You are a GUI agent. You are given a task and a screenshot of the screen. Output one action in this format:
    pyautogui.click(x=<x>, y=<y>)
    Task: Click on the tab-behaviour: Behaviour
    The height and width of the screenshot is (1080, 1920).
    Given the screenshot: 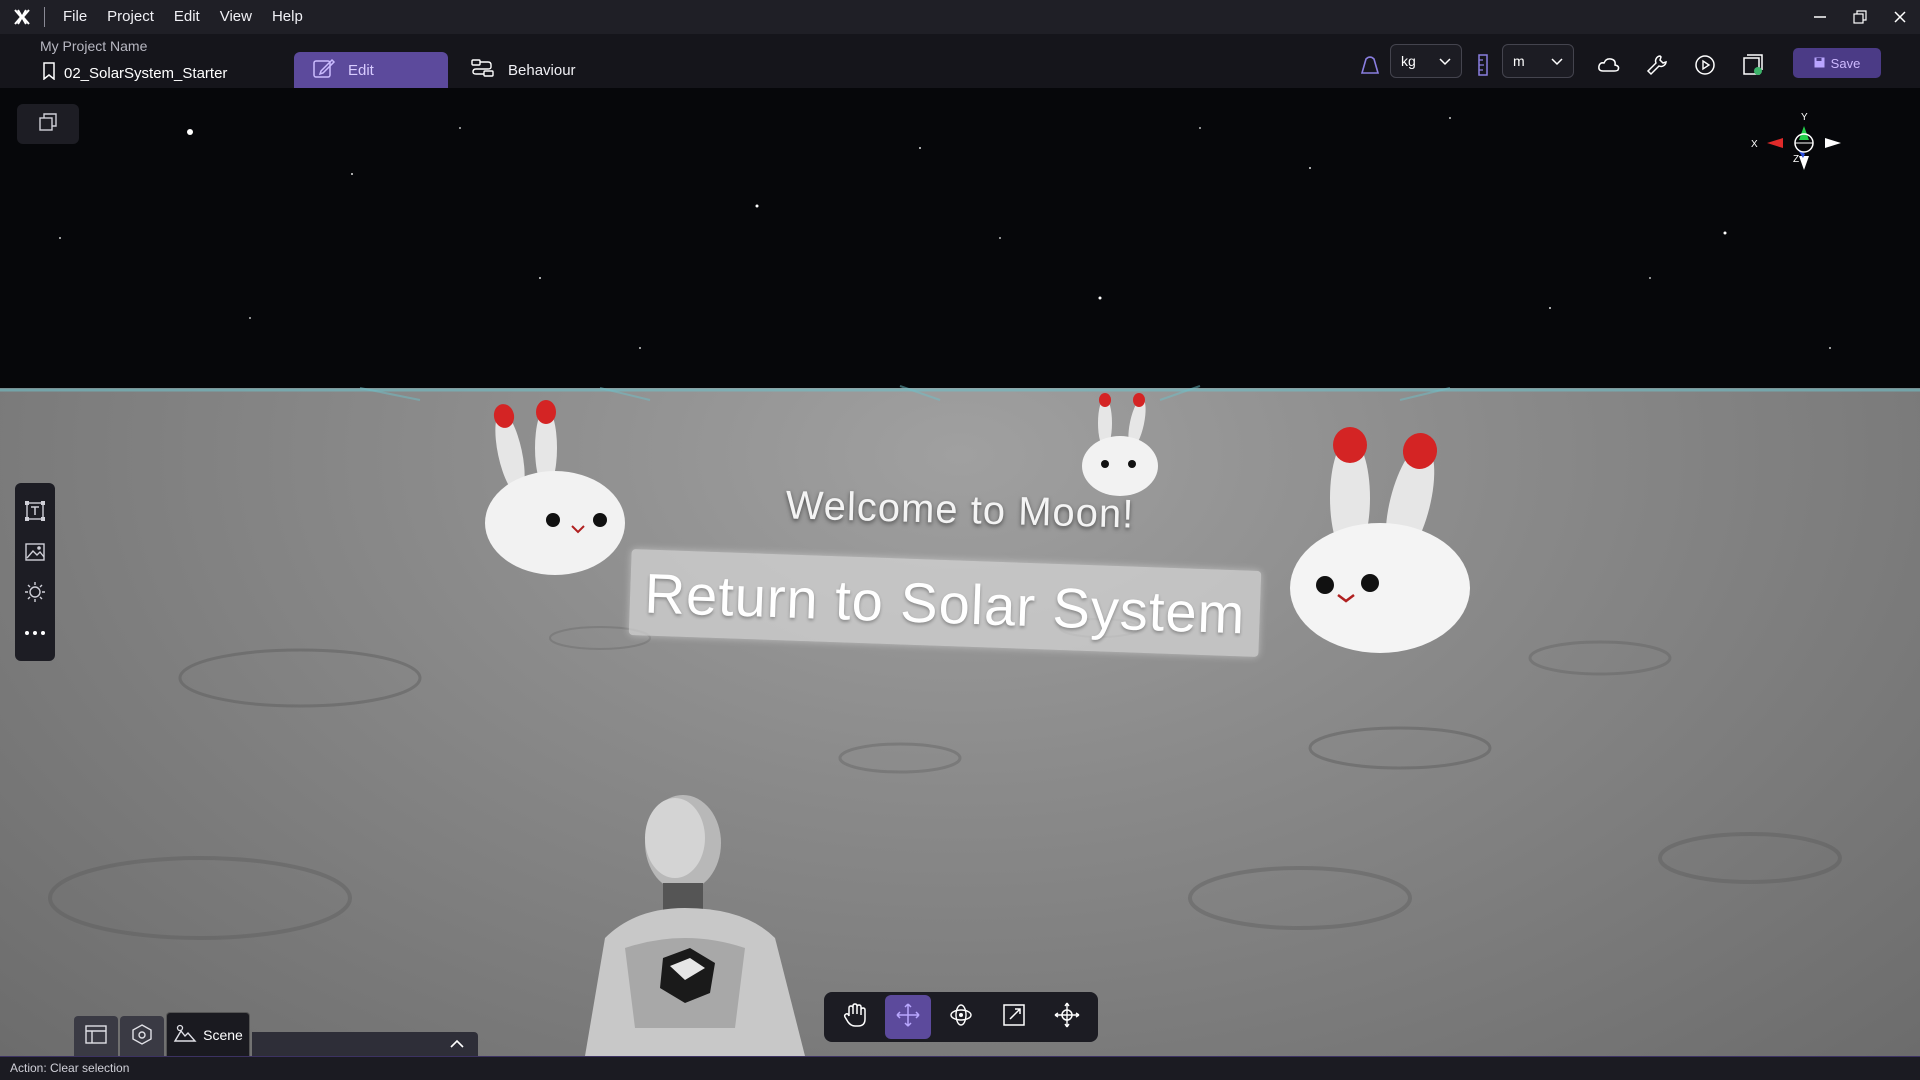 What is the action you would take?
    pyautogui.click(x=523, y=70)
    